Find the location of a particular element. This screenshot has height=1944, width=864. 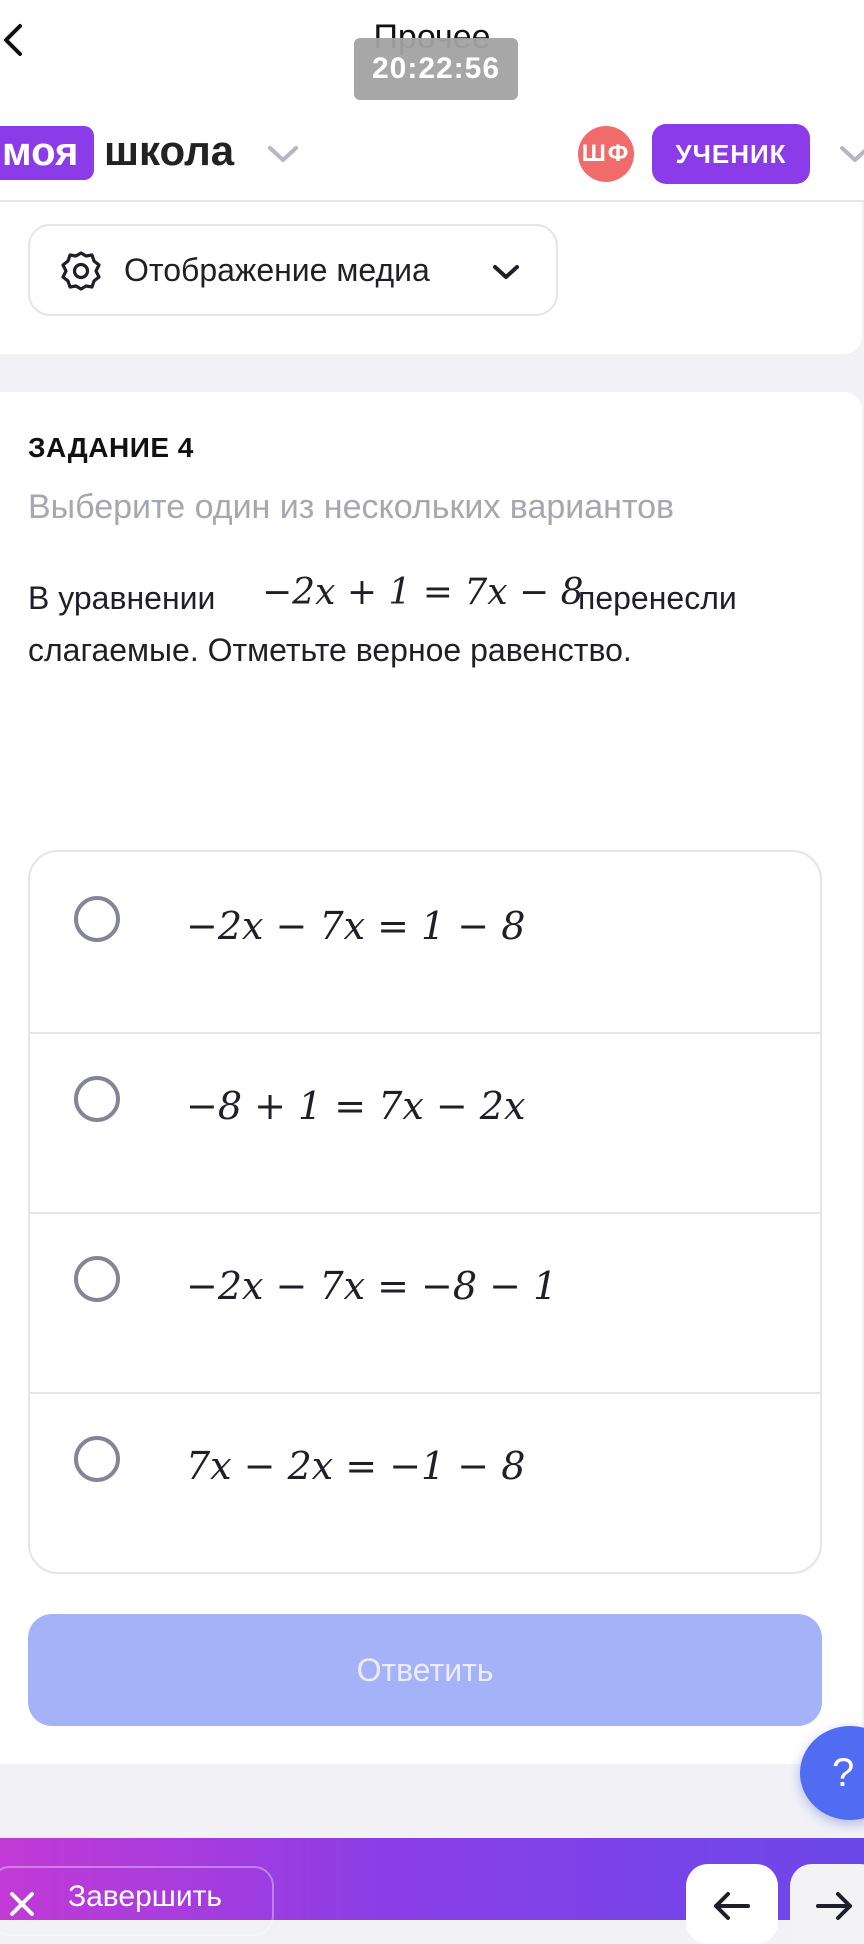

option-1: −2x − 7x = 1 − 8 is located at coordinates (425, 942).